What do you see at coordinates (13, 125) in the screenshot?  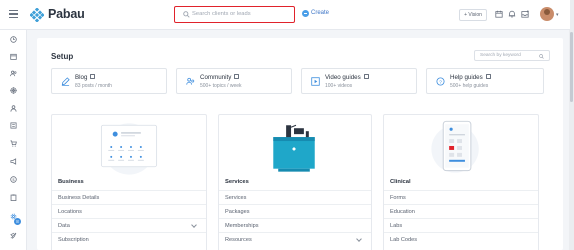 I see `report-icon` at bounding box center [13, 125].